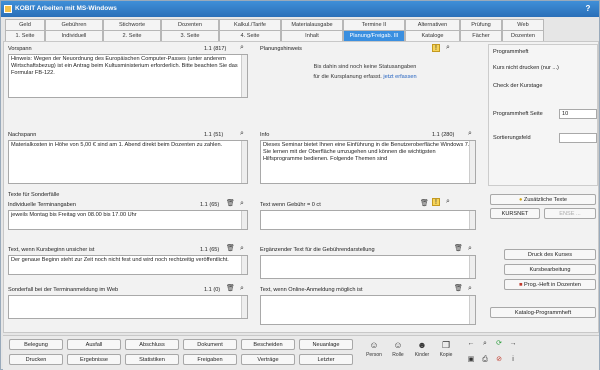 The image size is (600, 370). Describe the element at coordinates (25, 24) in the screenshot. I see `tab-geld: Geld` at that location.